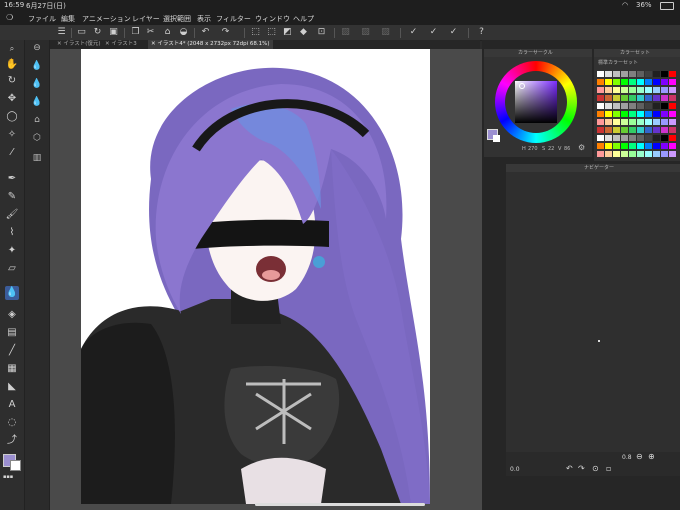 The width and height of the screenshot is (680, 510). I want to click on menu-list-icon: ☰, so click(61, 32).